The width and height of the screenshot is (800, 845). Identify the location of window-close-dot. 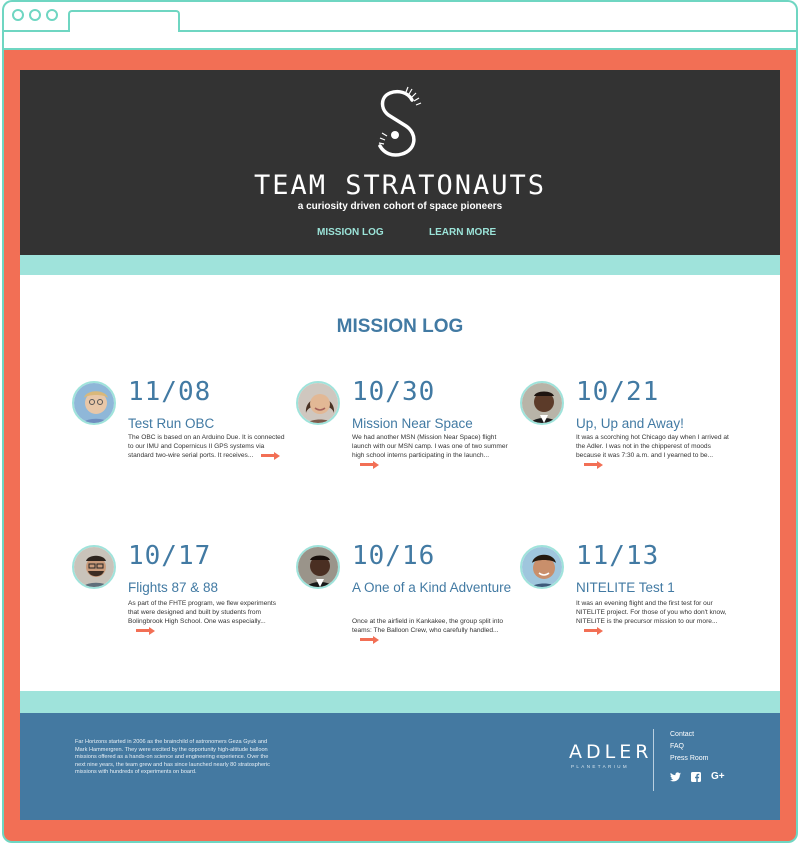
(18, 15).